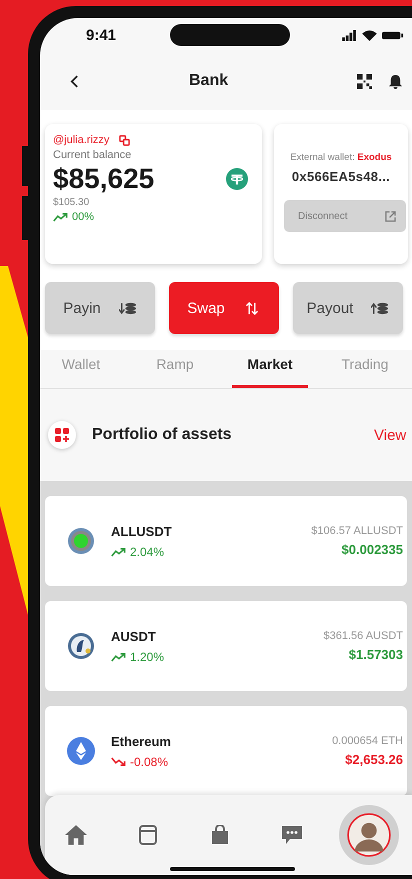 The width and height of the screenshot is (412, 879). I want to click on chat-icon, so click(292, 835).